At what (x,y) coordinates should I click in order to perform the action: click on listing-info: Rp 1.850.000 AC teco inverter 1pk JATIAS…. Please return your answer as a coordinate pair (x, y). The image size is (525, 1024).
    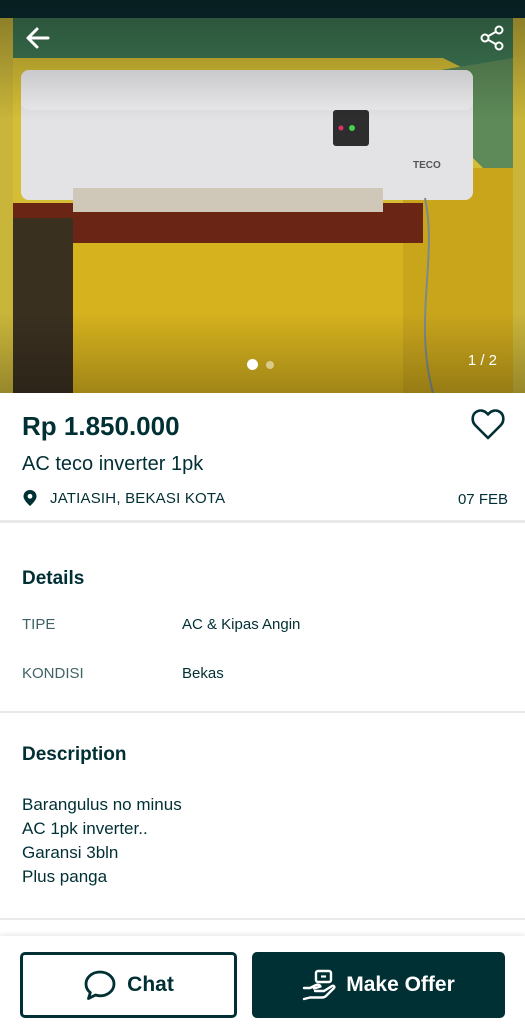
    Looking at the image, I should click on (262, 458).